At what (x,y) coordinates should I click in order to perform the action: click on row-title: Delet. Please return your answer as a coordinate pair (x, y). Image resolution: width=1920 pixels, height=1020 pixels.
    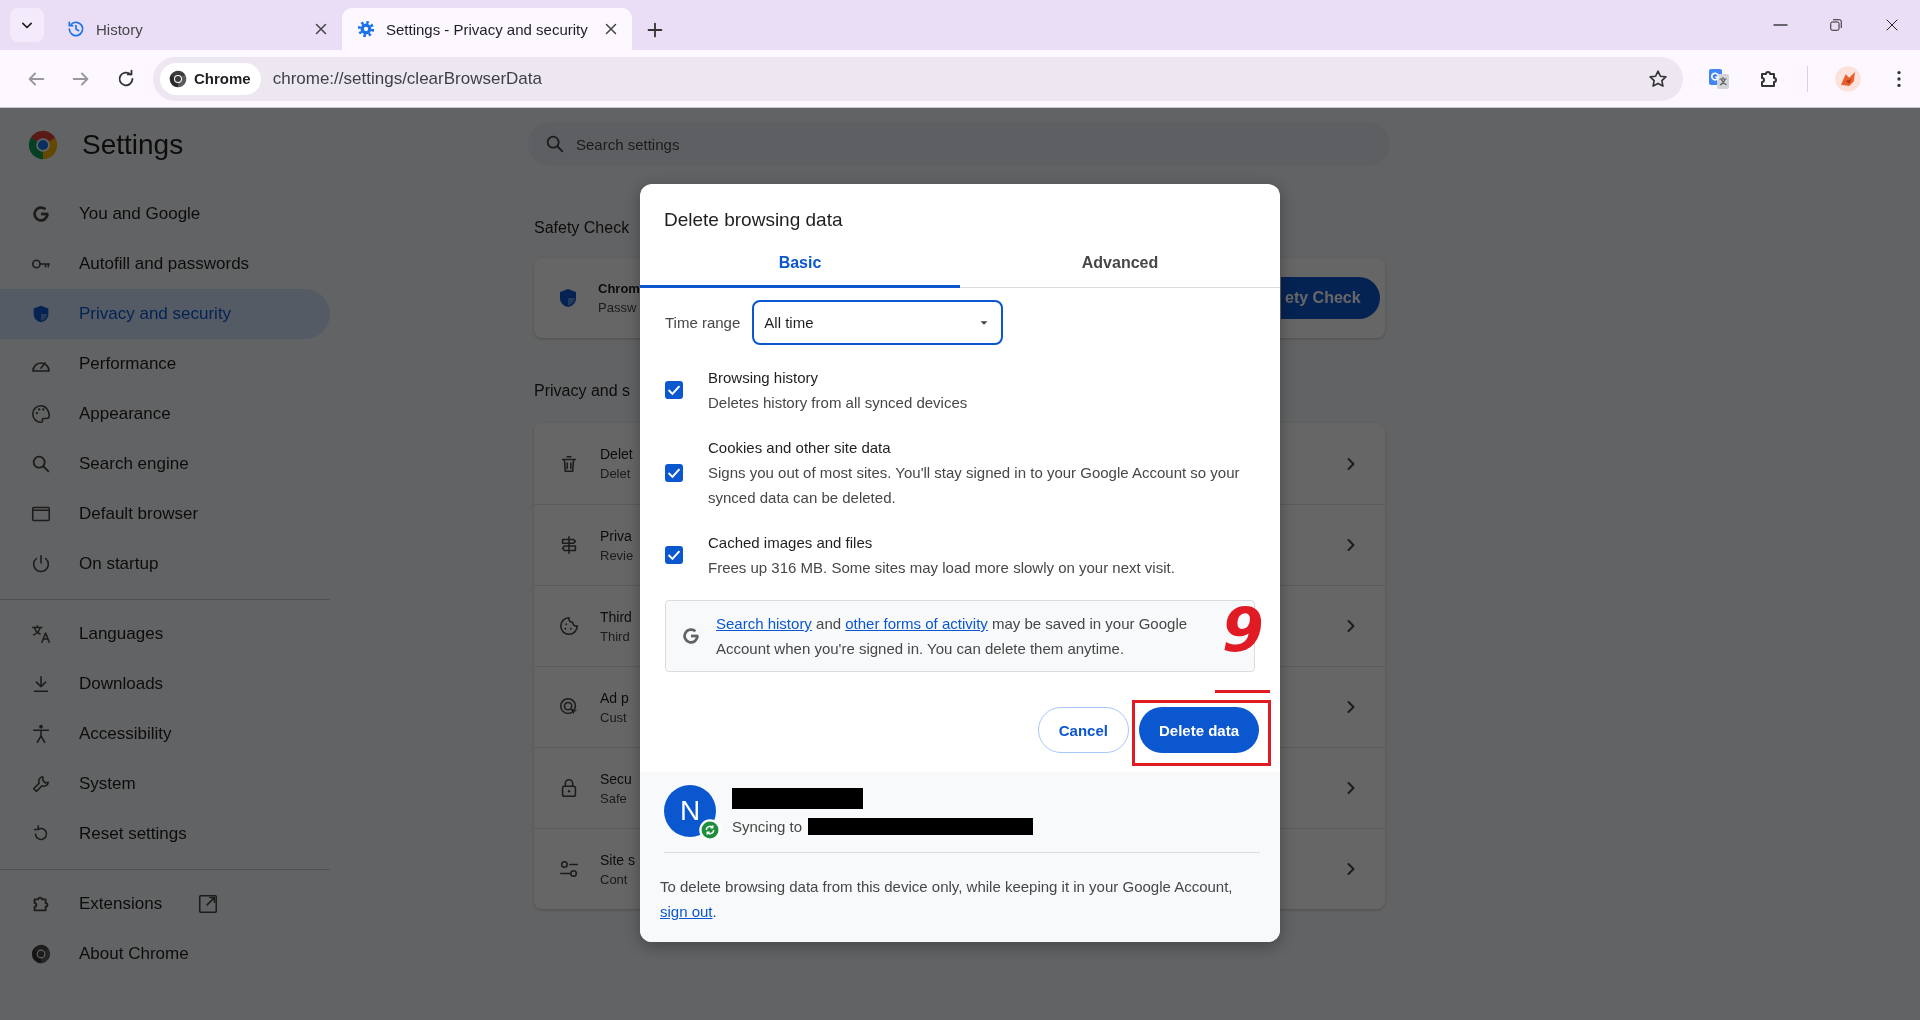
    Looking at the image, I should click on (616, 454).